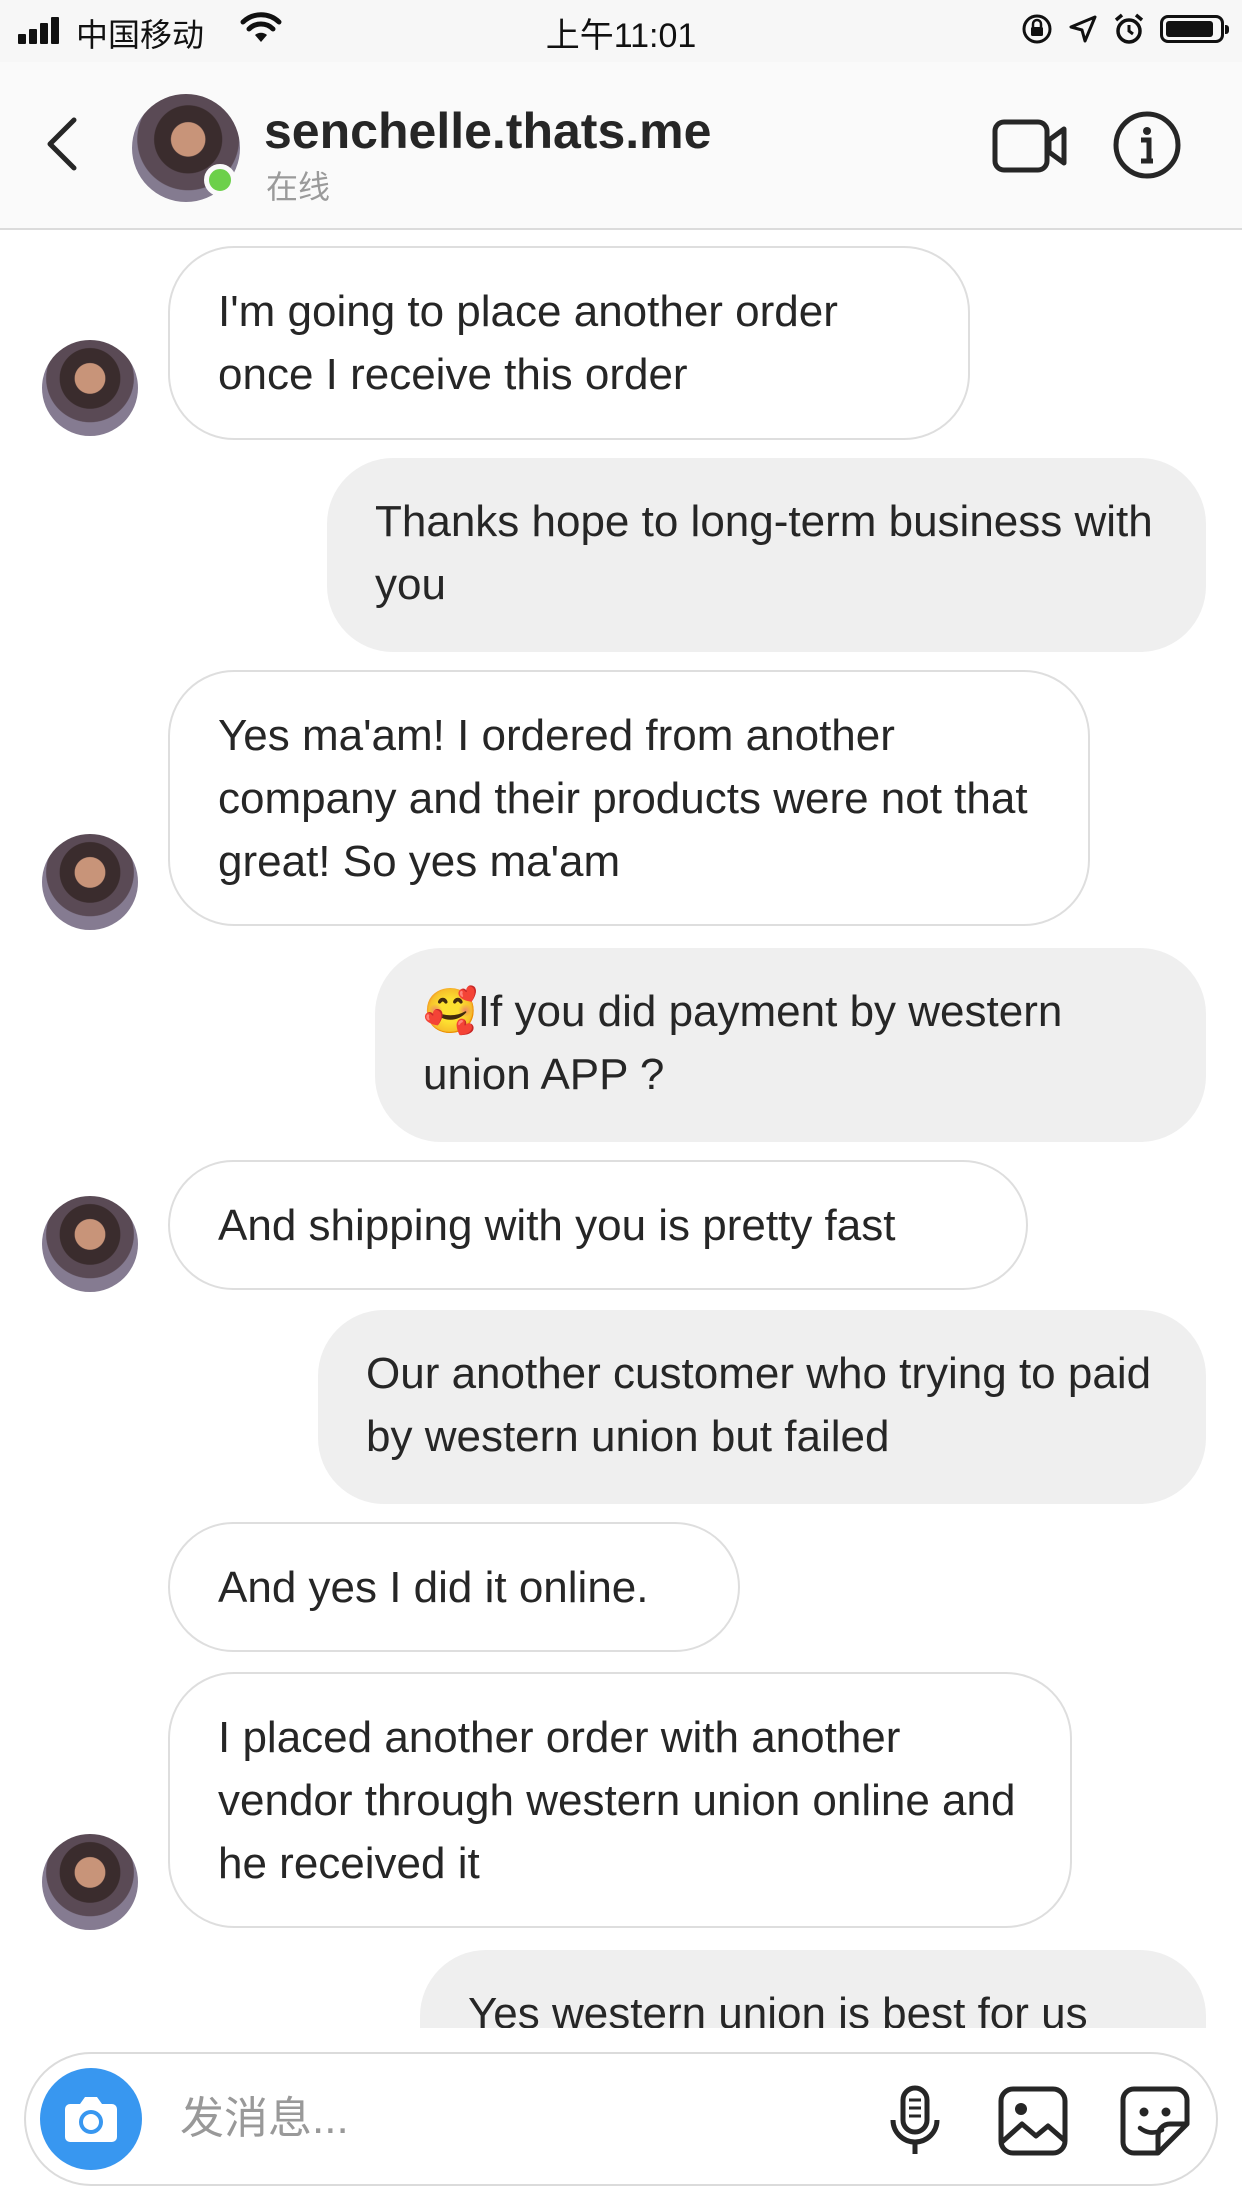 The image size is (1242, 2208). I want to click on video-call-icon, so click(1030, 146).